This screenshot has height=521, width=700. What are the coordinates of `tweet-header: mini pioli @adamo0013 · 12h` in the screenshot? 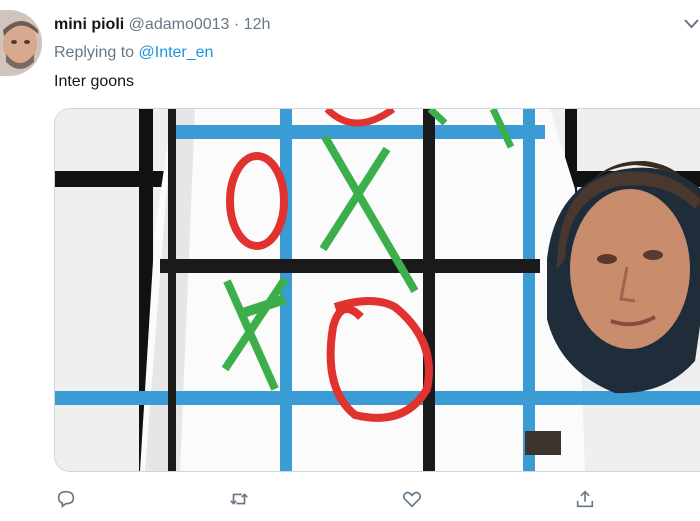 It's located at (162, 25).